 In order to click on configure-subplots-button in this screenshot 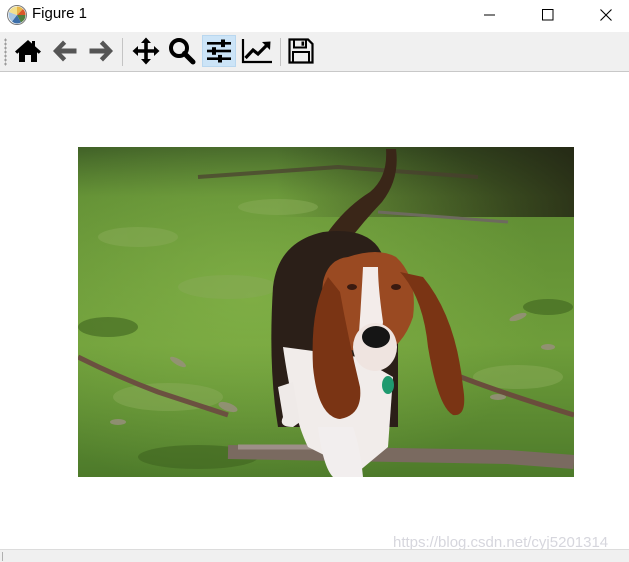, I will do `click(219, 51)`.